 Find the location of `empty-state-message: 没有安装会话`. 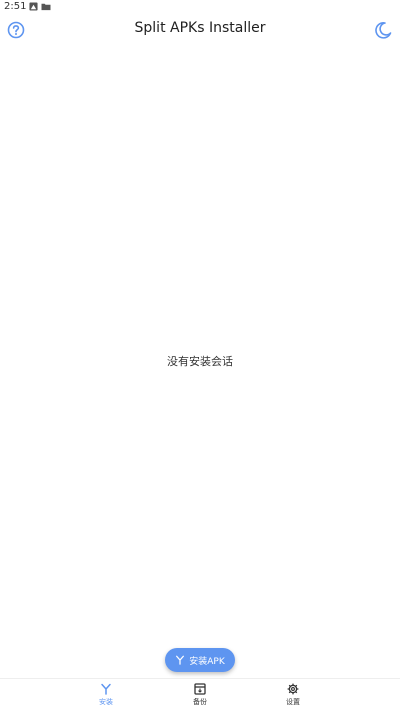

empty-state-message: 没有安装会话 is located at coordinates (200, 361).